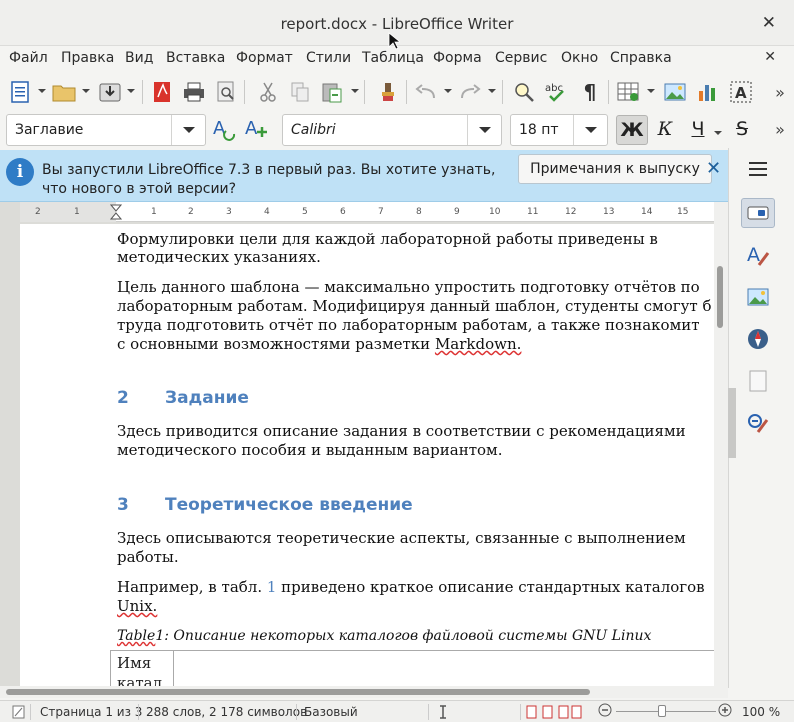 The width and height of the screenshot is (794, 722). I want to click on print-preview-icon, so click(226, 92).